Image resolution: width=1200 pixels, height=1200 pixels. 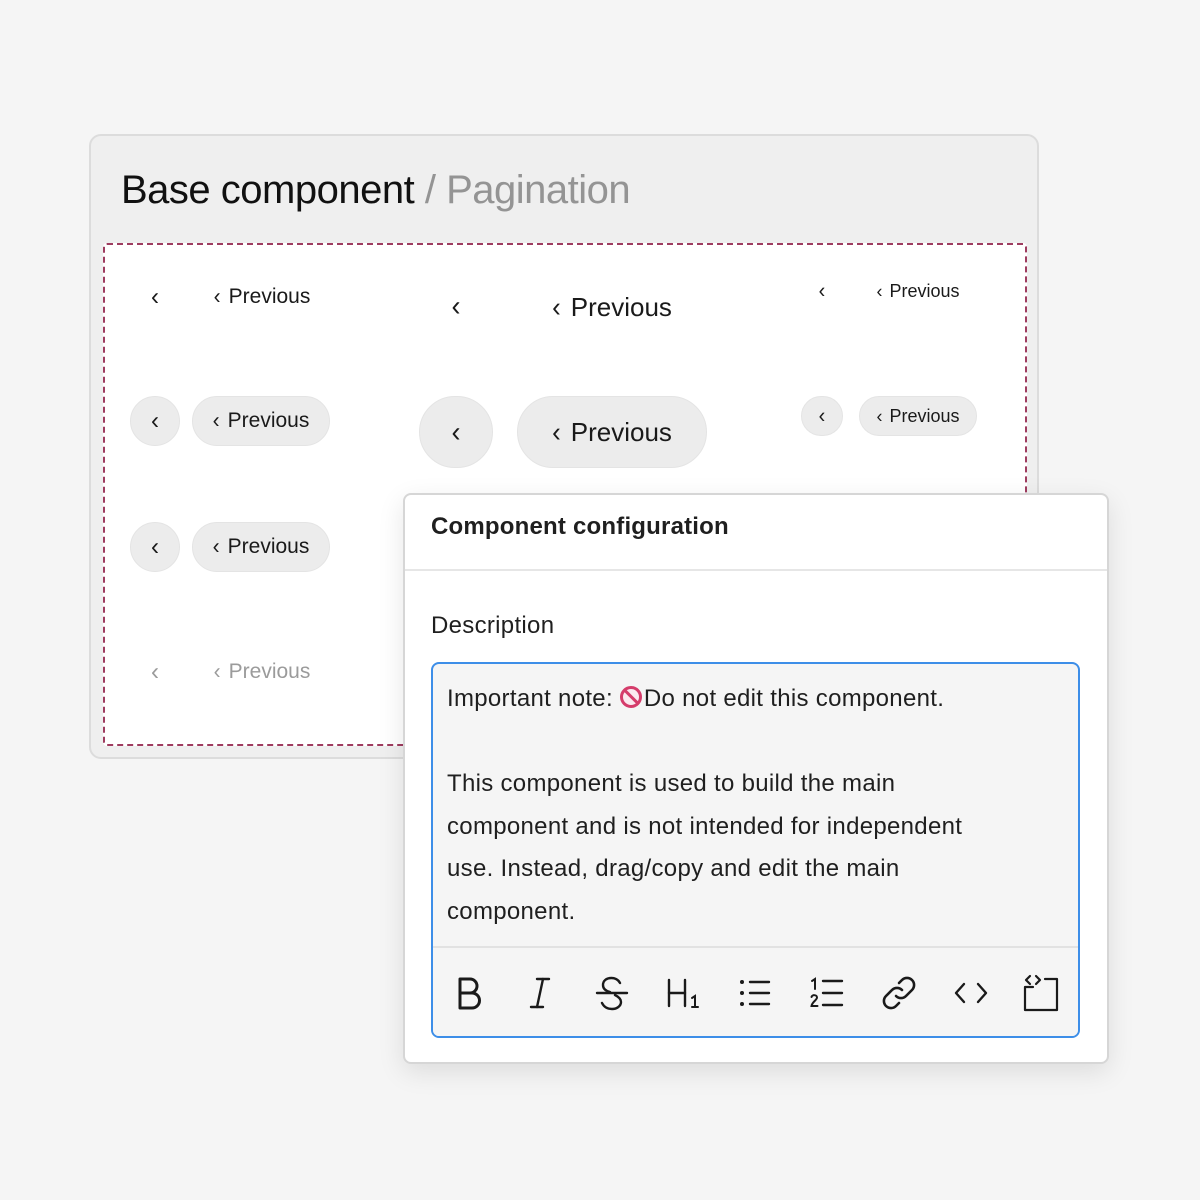 I want to click on code-block-icon, so click(x=1041, y=993).